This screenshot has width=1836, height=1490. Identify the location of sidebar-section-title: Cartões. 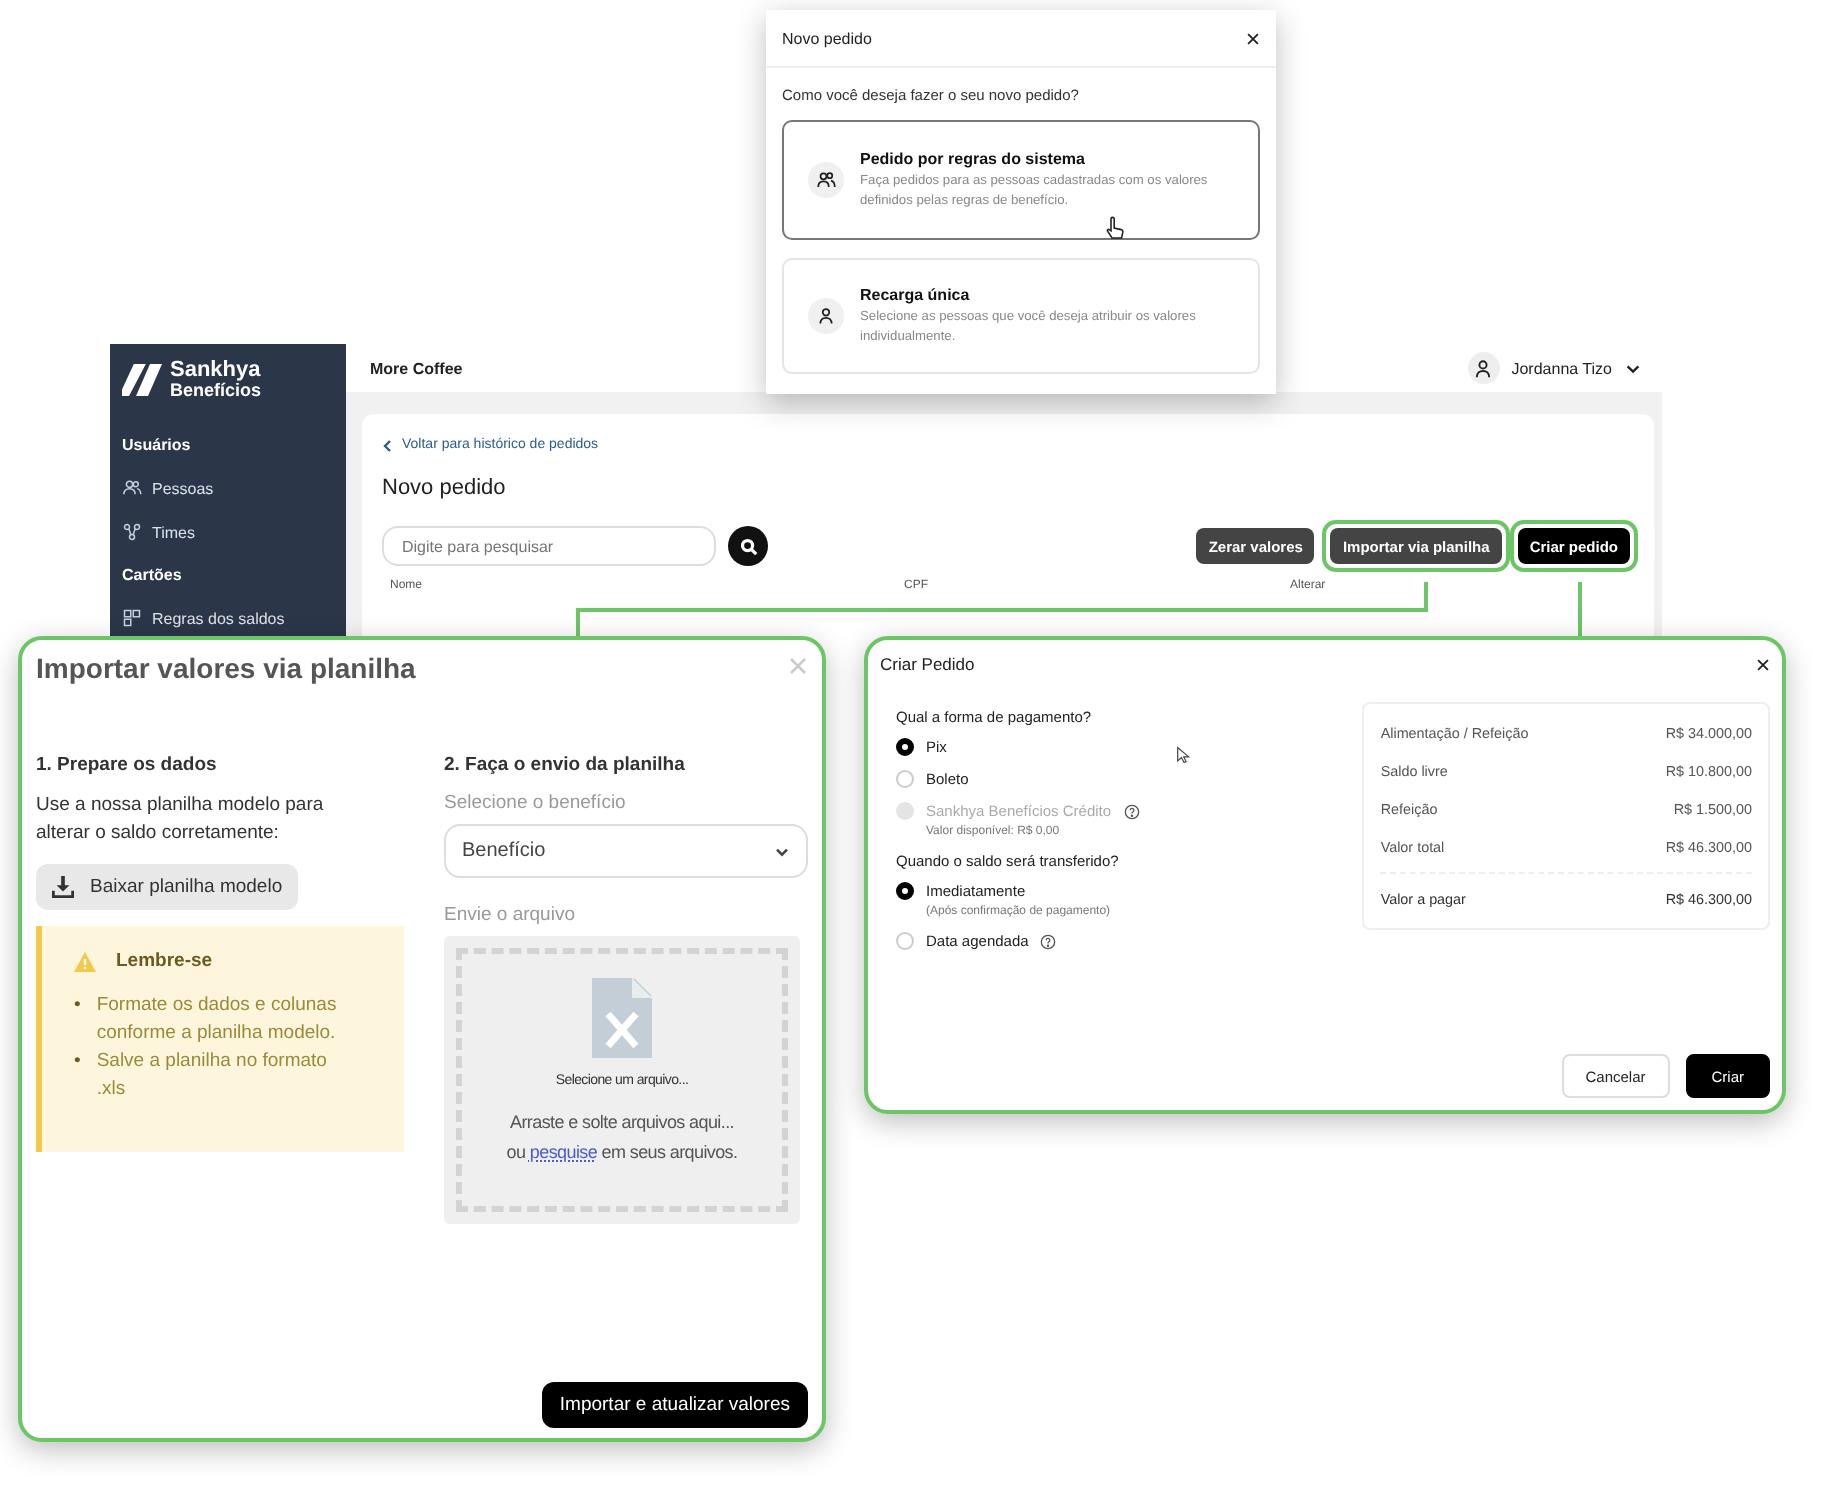
(153, 576).